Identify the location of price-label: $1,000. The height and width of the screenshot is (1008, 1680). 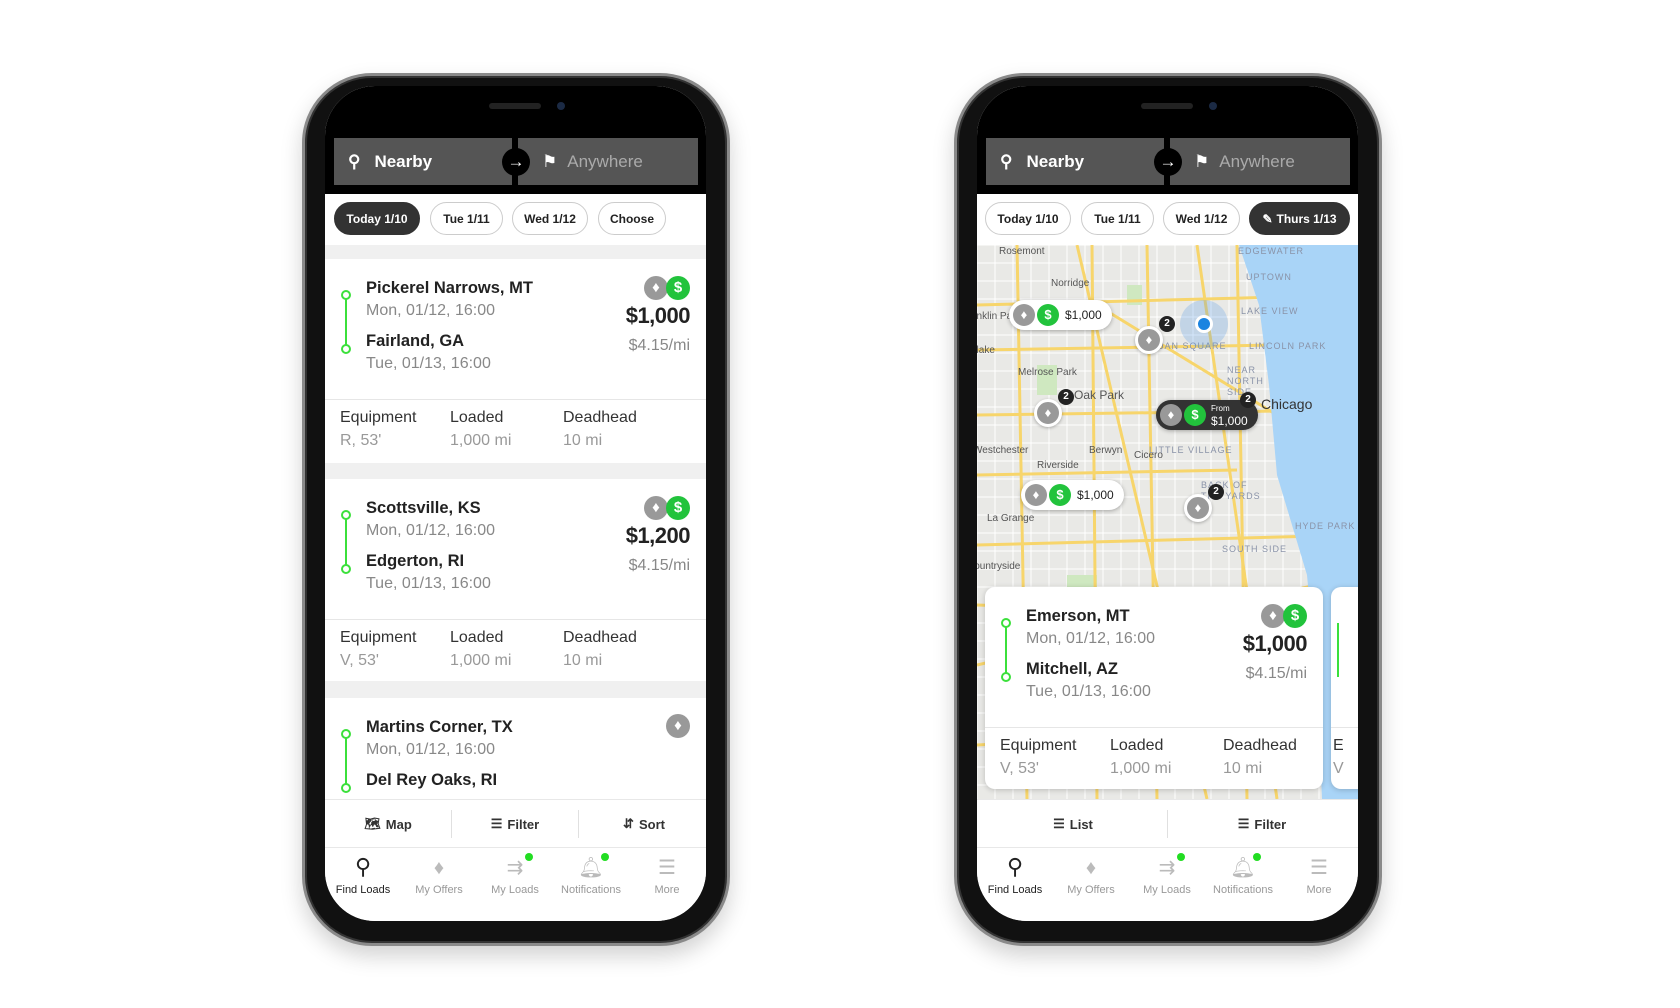
(1095, 495).